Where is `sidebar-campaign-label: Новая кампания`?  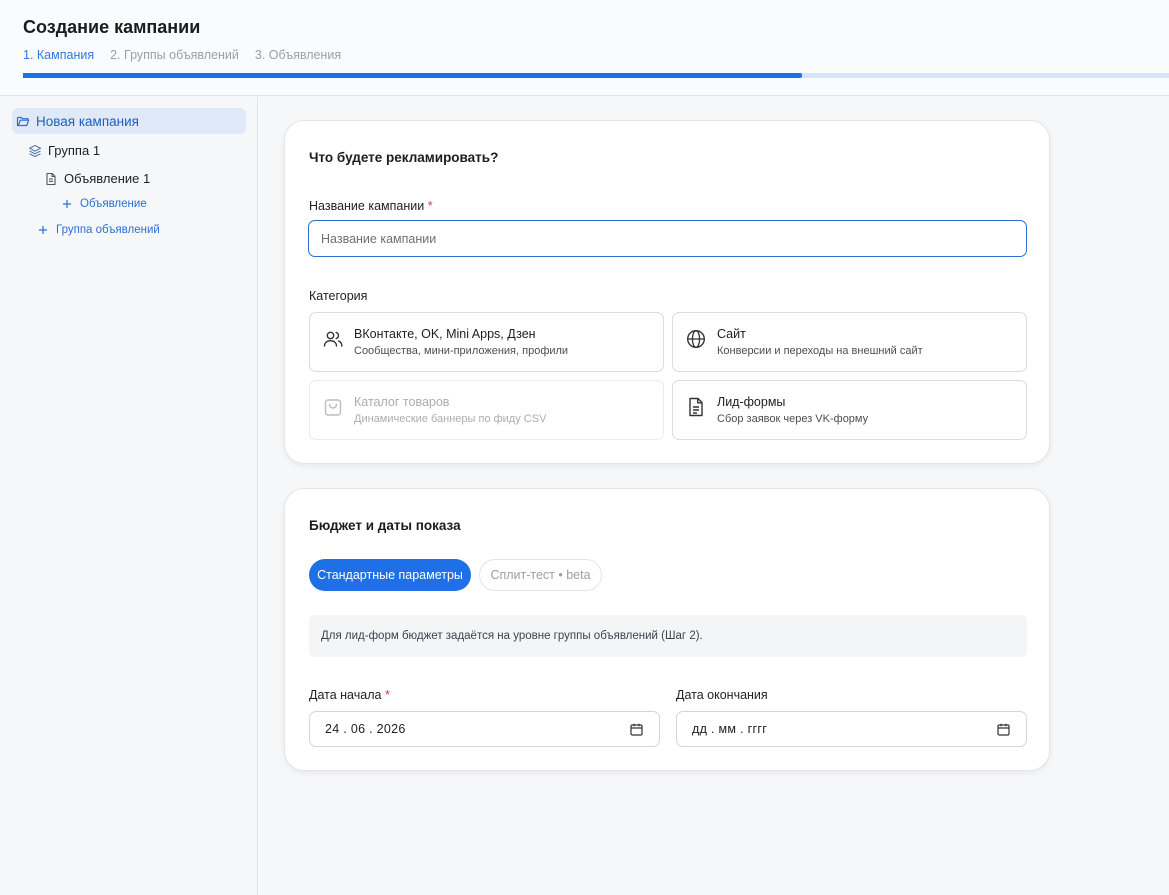 sidebar-campaign-label: Новая кампания is located at coordinates (87, 121).